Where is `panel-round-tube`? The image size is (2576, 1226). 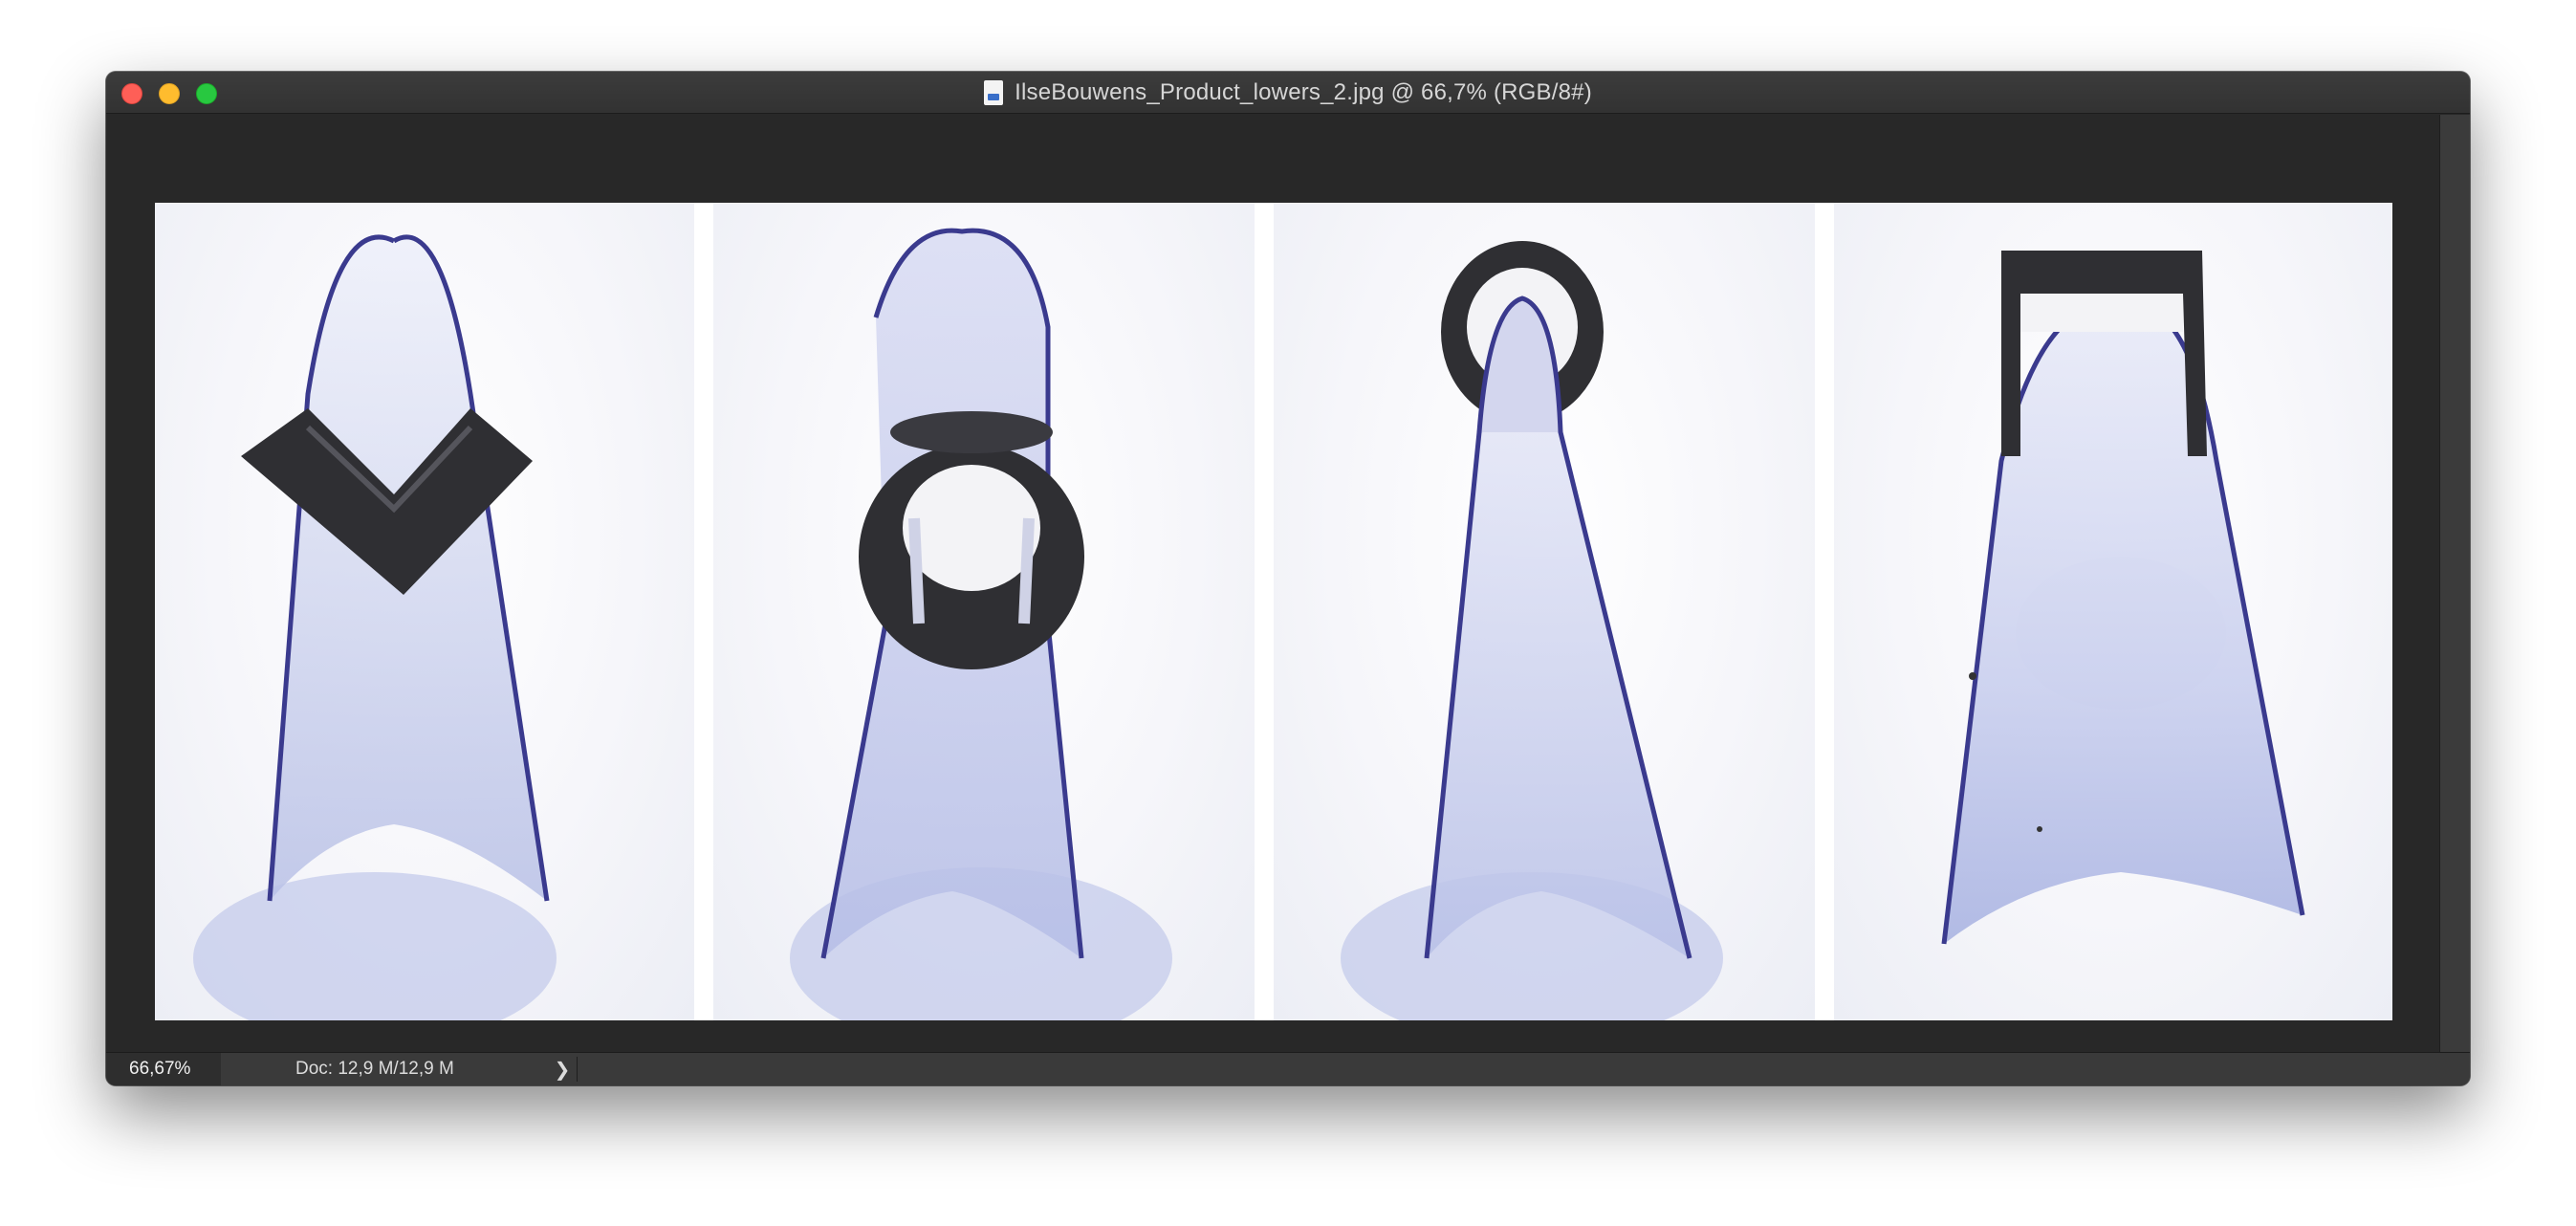 panel-round-tube is located at coordinates (984, 611).